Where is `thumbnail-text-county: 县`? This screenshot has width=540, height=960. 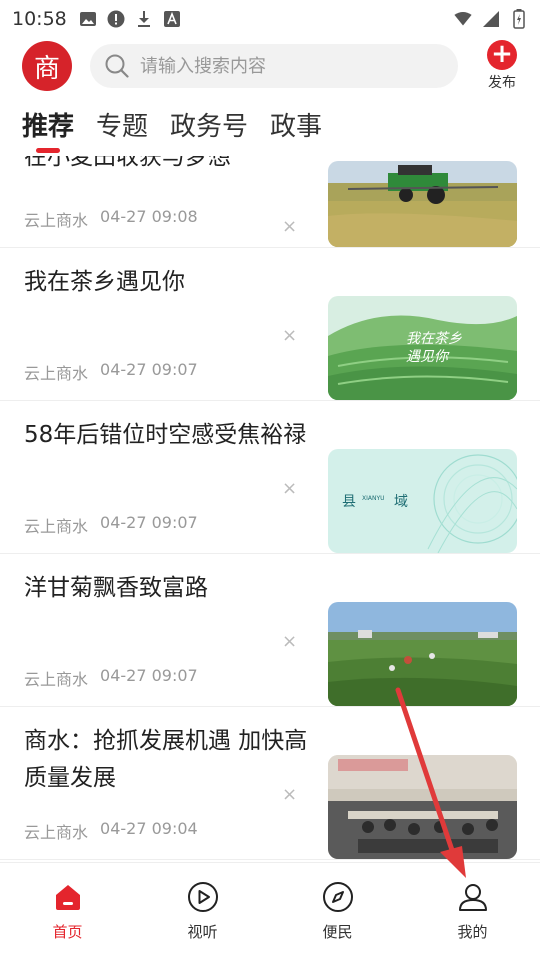 thumbnail-text-county: 县 is located at coordinates (349, 502).